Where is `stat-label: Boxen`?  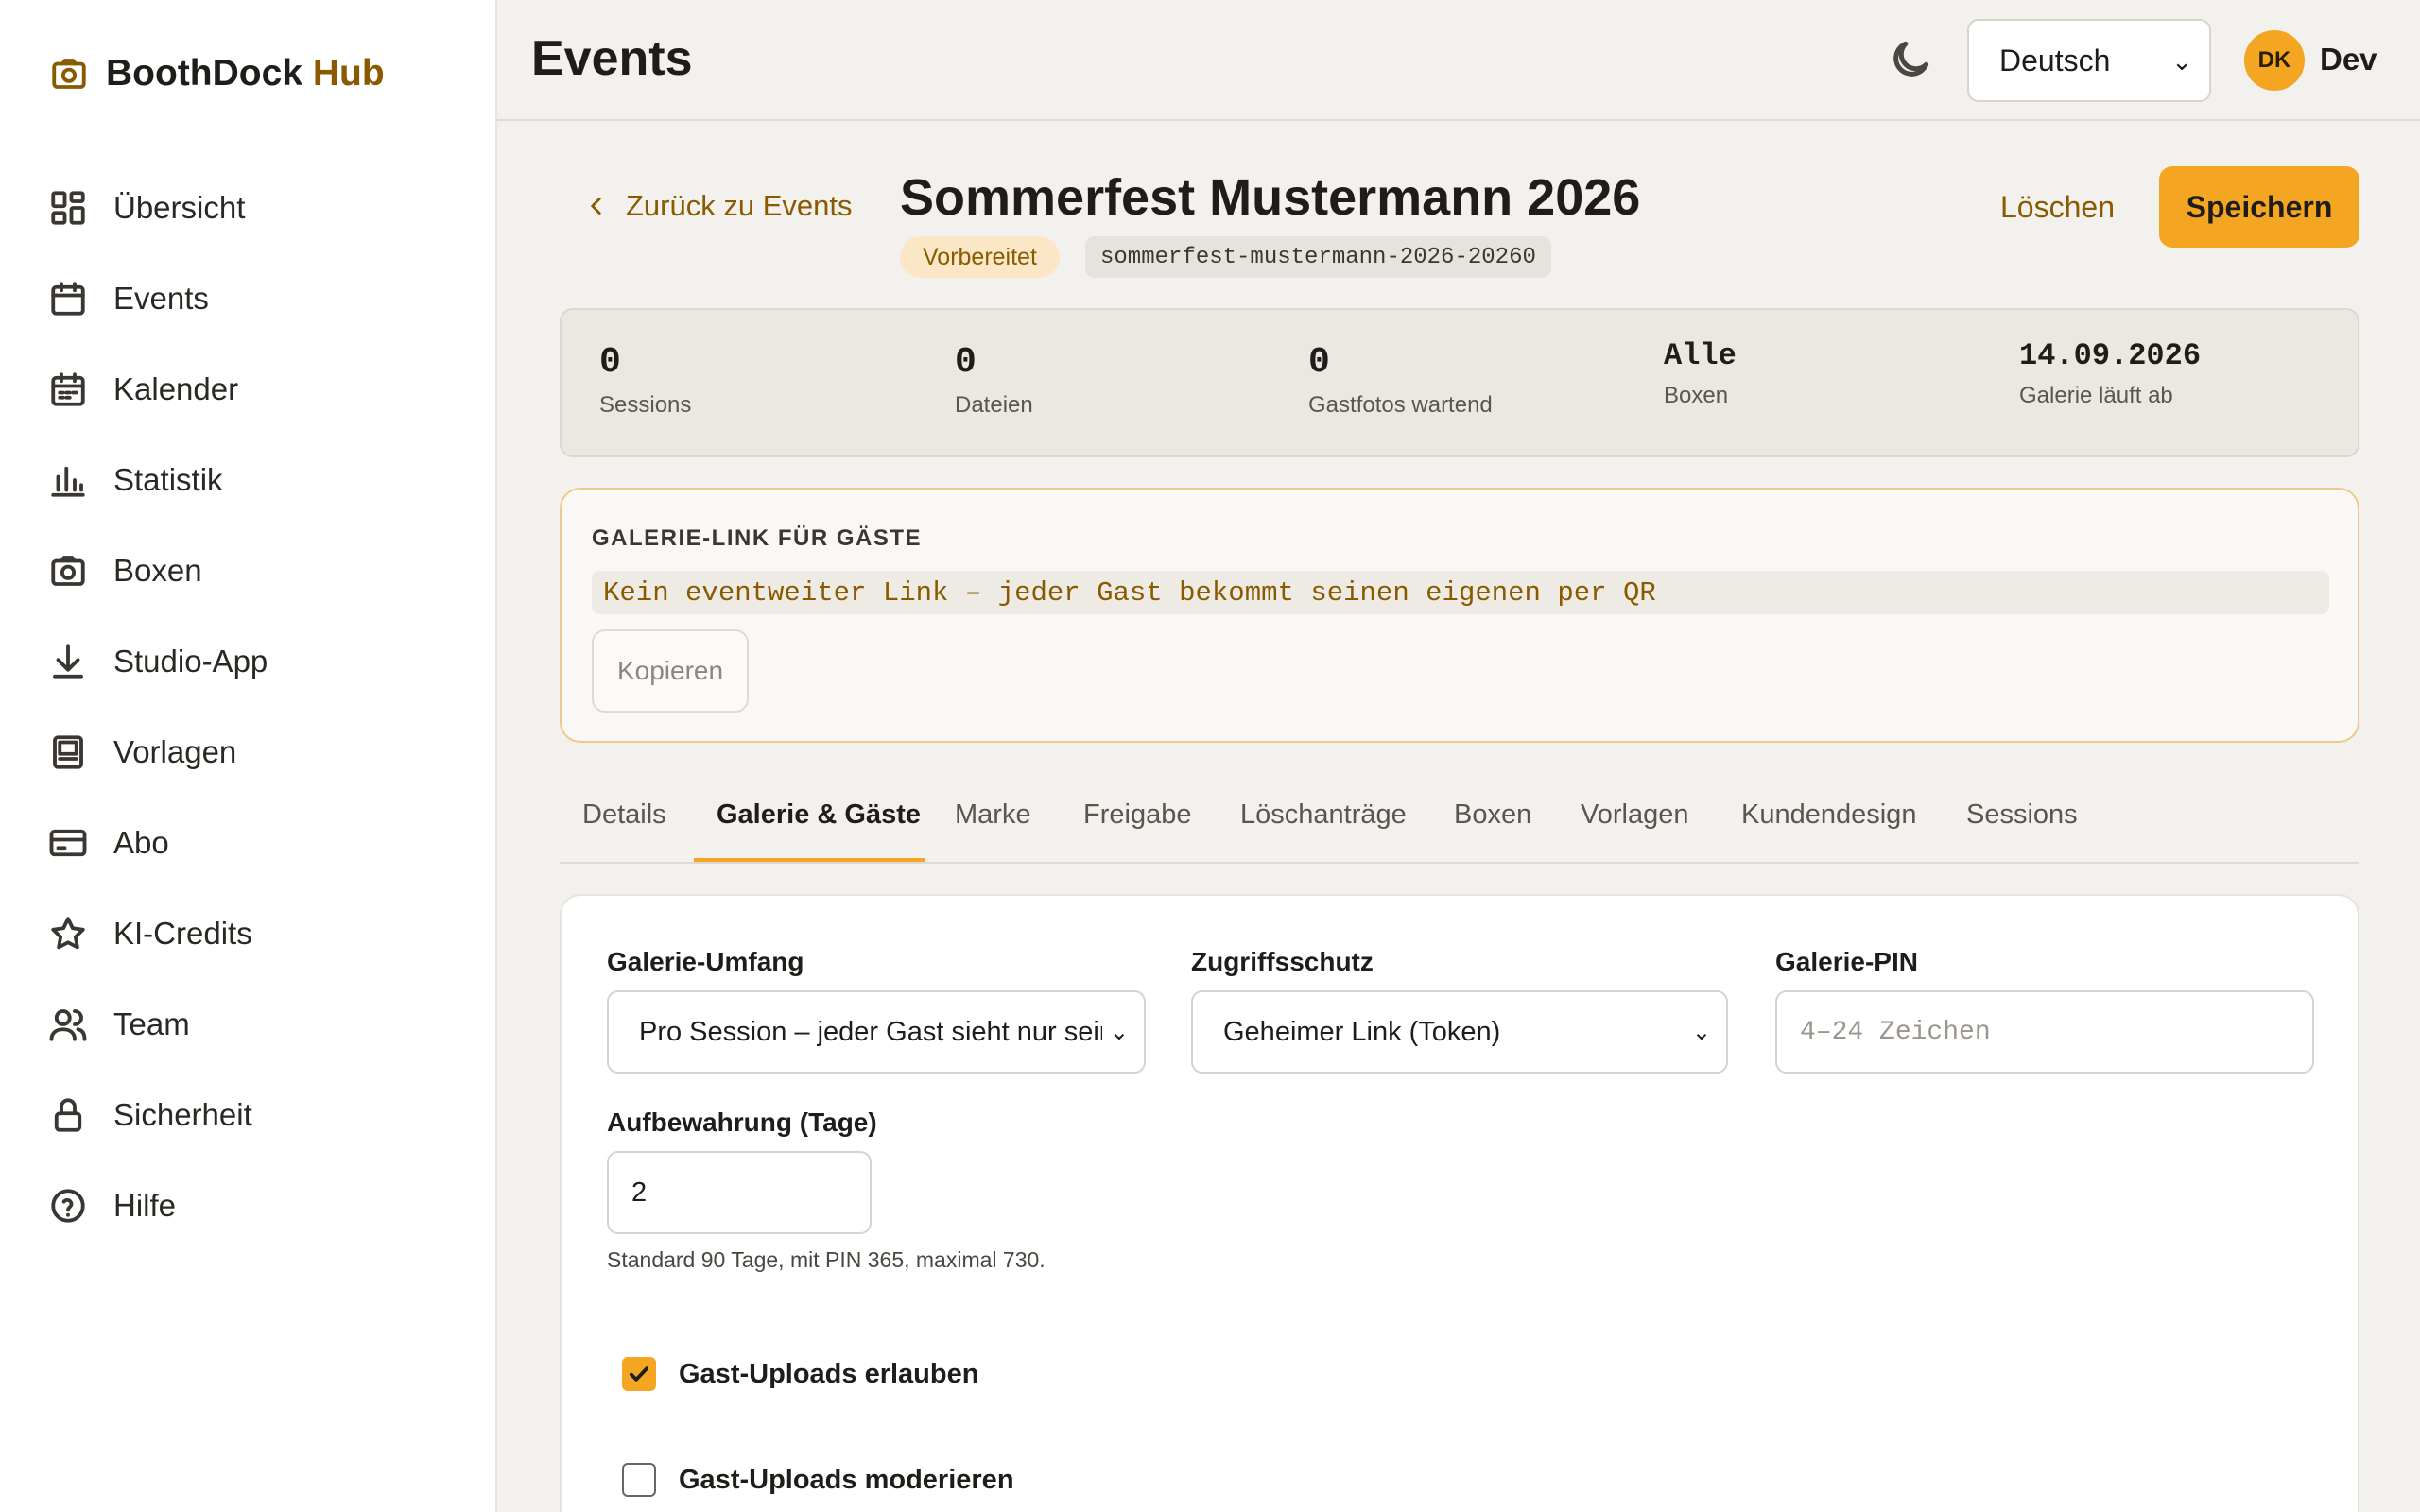
stat-label: Boxen is located at coordinates (1696, 395).